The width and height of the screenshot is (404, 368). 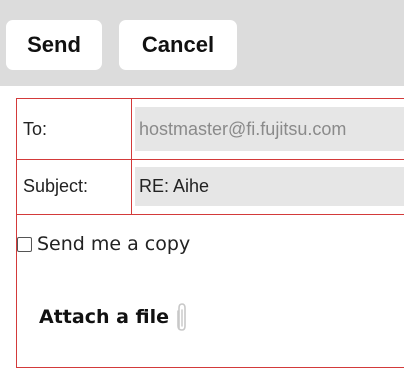 I want to click on send-copy-option: Send me a copy, so click(x=103, y=244).